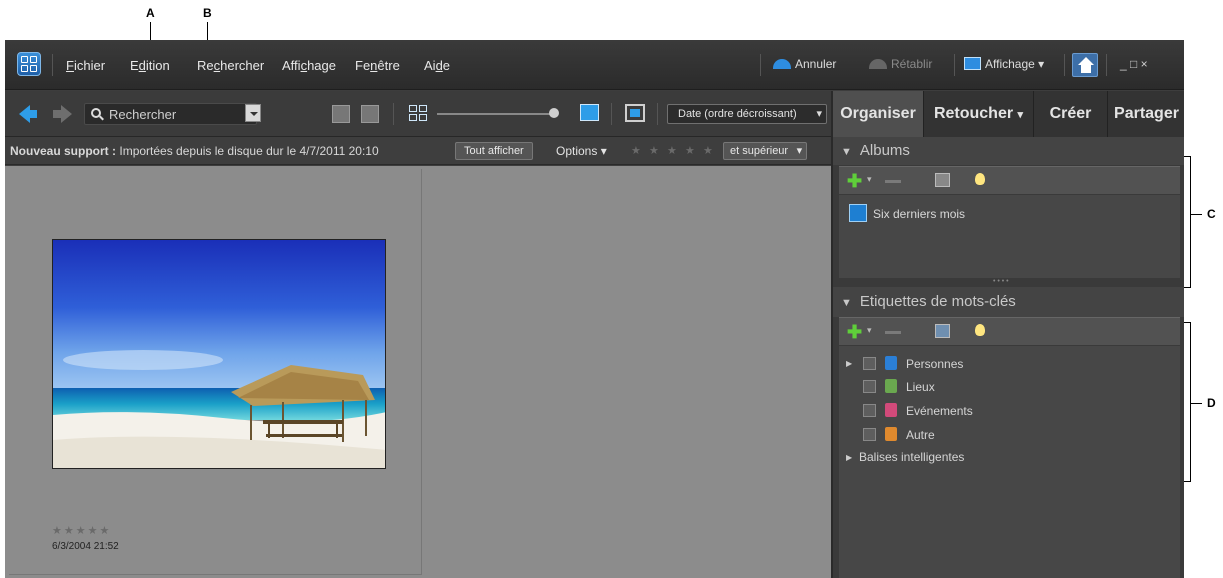 The width and height of the screenshot is (1223, 578). Describe the element at coordinates (1004, 64) in the screenshot. I see `display-menu-button: Affichage ▾` at that location.